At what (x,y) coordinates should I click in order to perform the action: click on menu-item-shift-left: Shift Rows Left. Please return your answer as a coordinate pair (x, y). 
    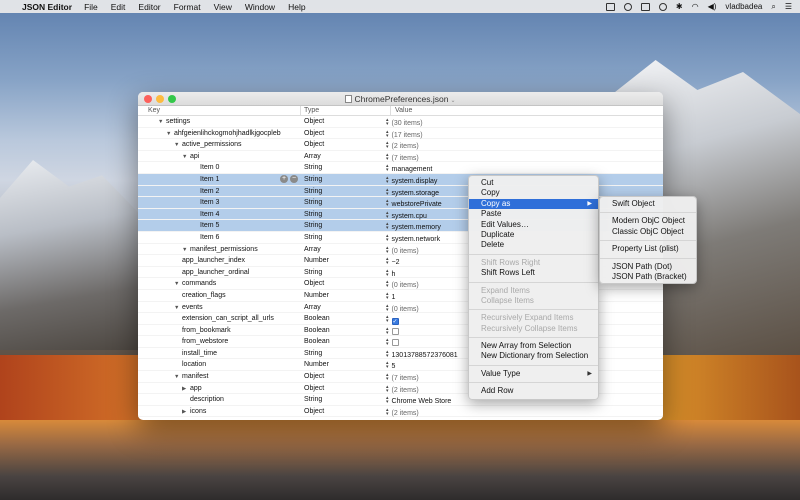
    Looking at the image, I should click on (533, 273).